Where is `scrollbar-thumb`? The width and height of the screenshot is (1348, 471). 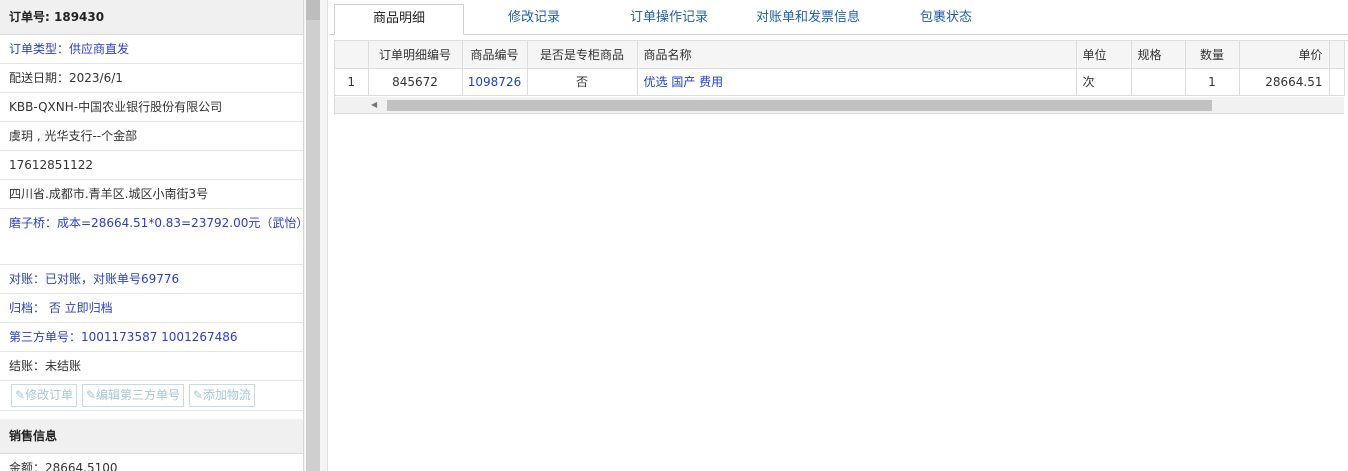
scrollbar-thumb is located at coordinates (799, 105).